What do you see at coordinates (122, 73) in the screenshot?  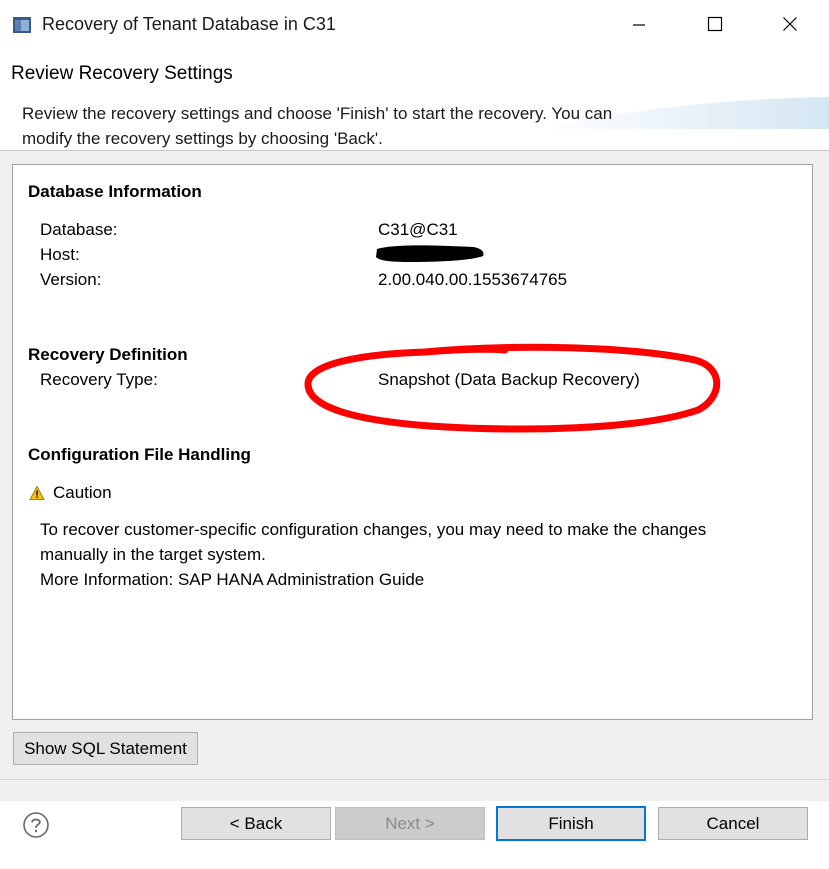 I see `page-heading: Review Recovery Settings` at bounding box center [122, 73].